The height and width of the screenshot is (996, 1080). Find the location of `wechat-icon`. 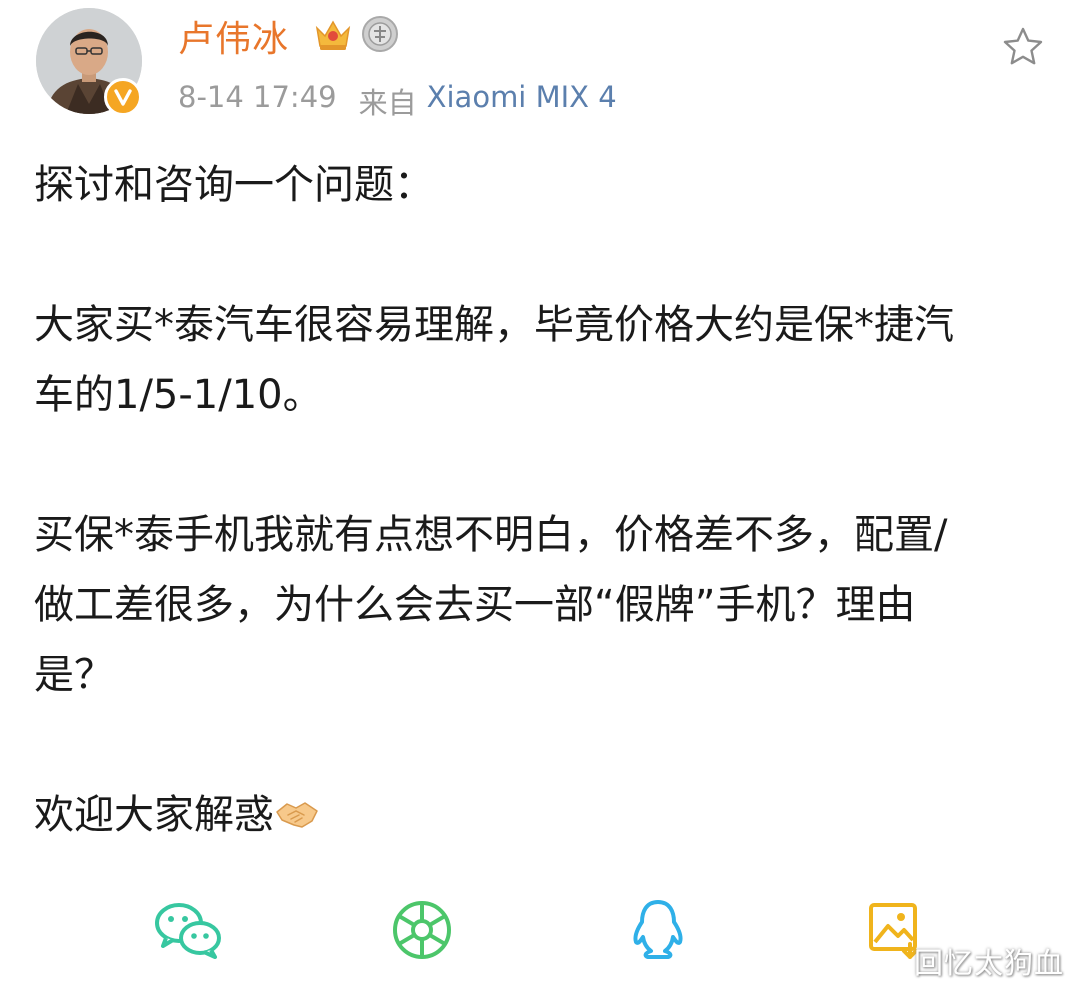

wechat-icon is located at coordinates (188, 931).